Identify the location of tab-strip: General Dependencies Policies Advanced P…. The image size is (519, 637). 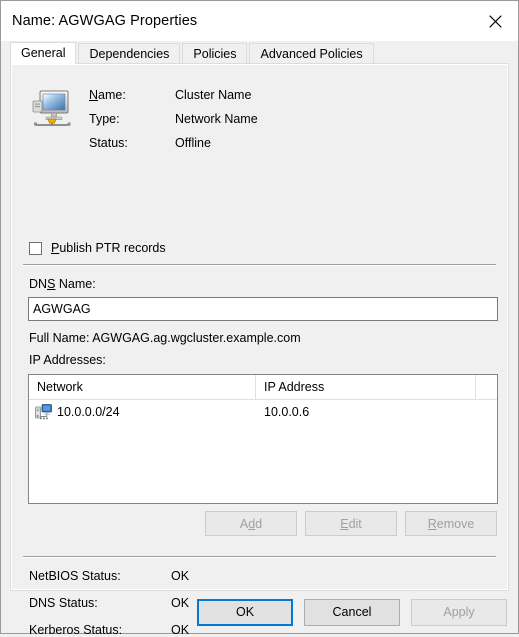
(259, 52).